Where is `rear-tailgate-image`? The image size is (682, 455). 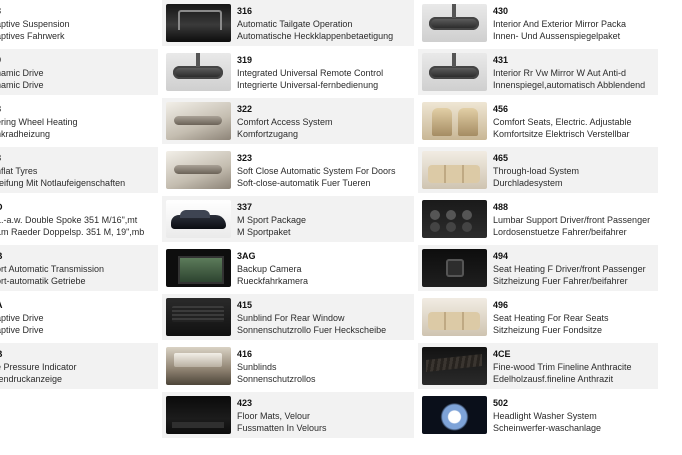 rear-tailgate-image is located at coordinates (198, 23).